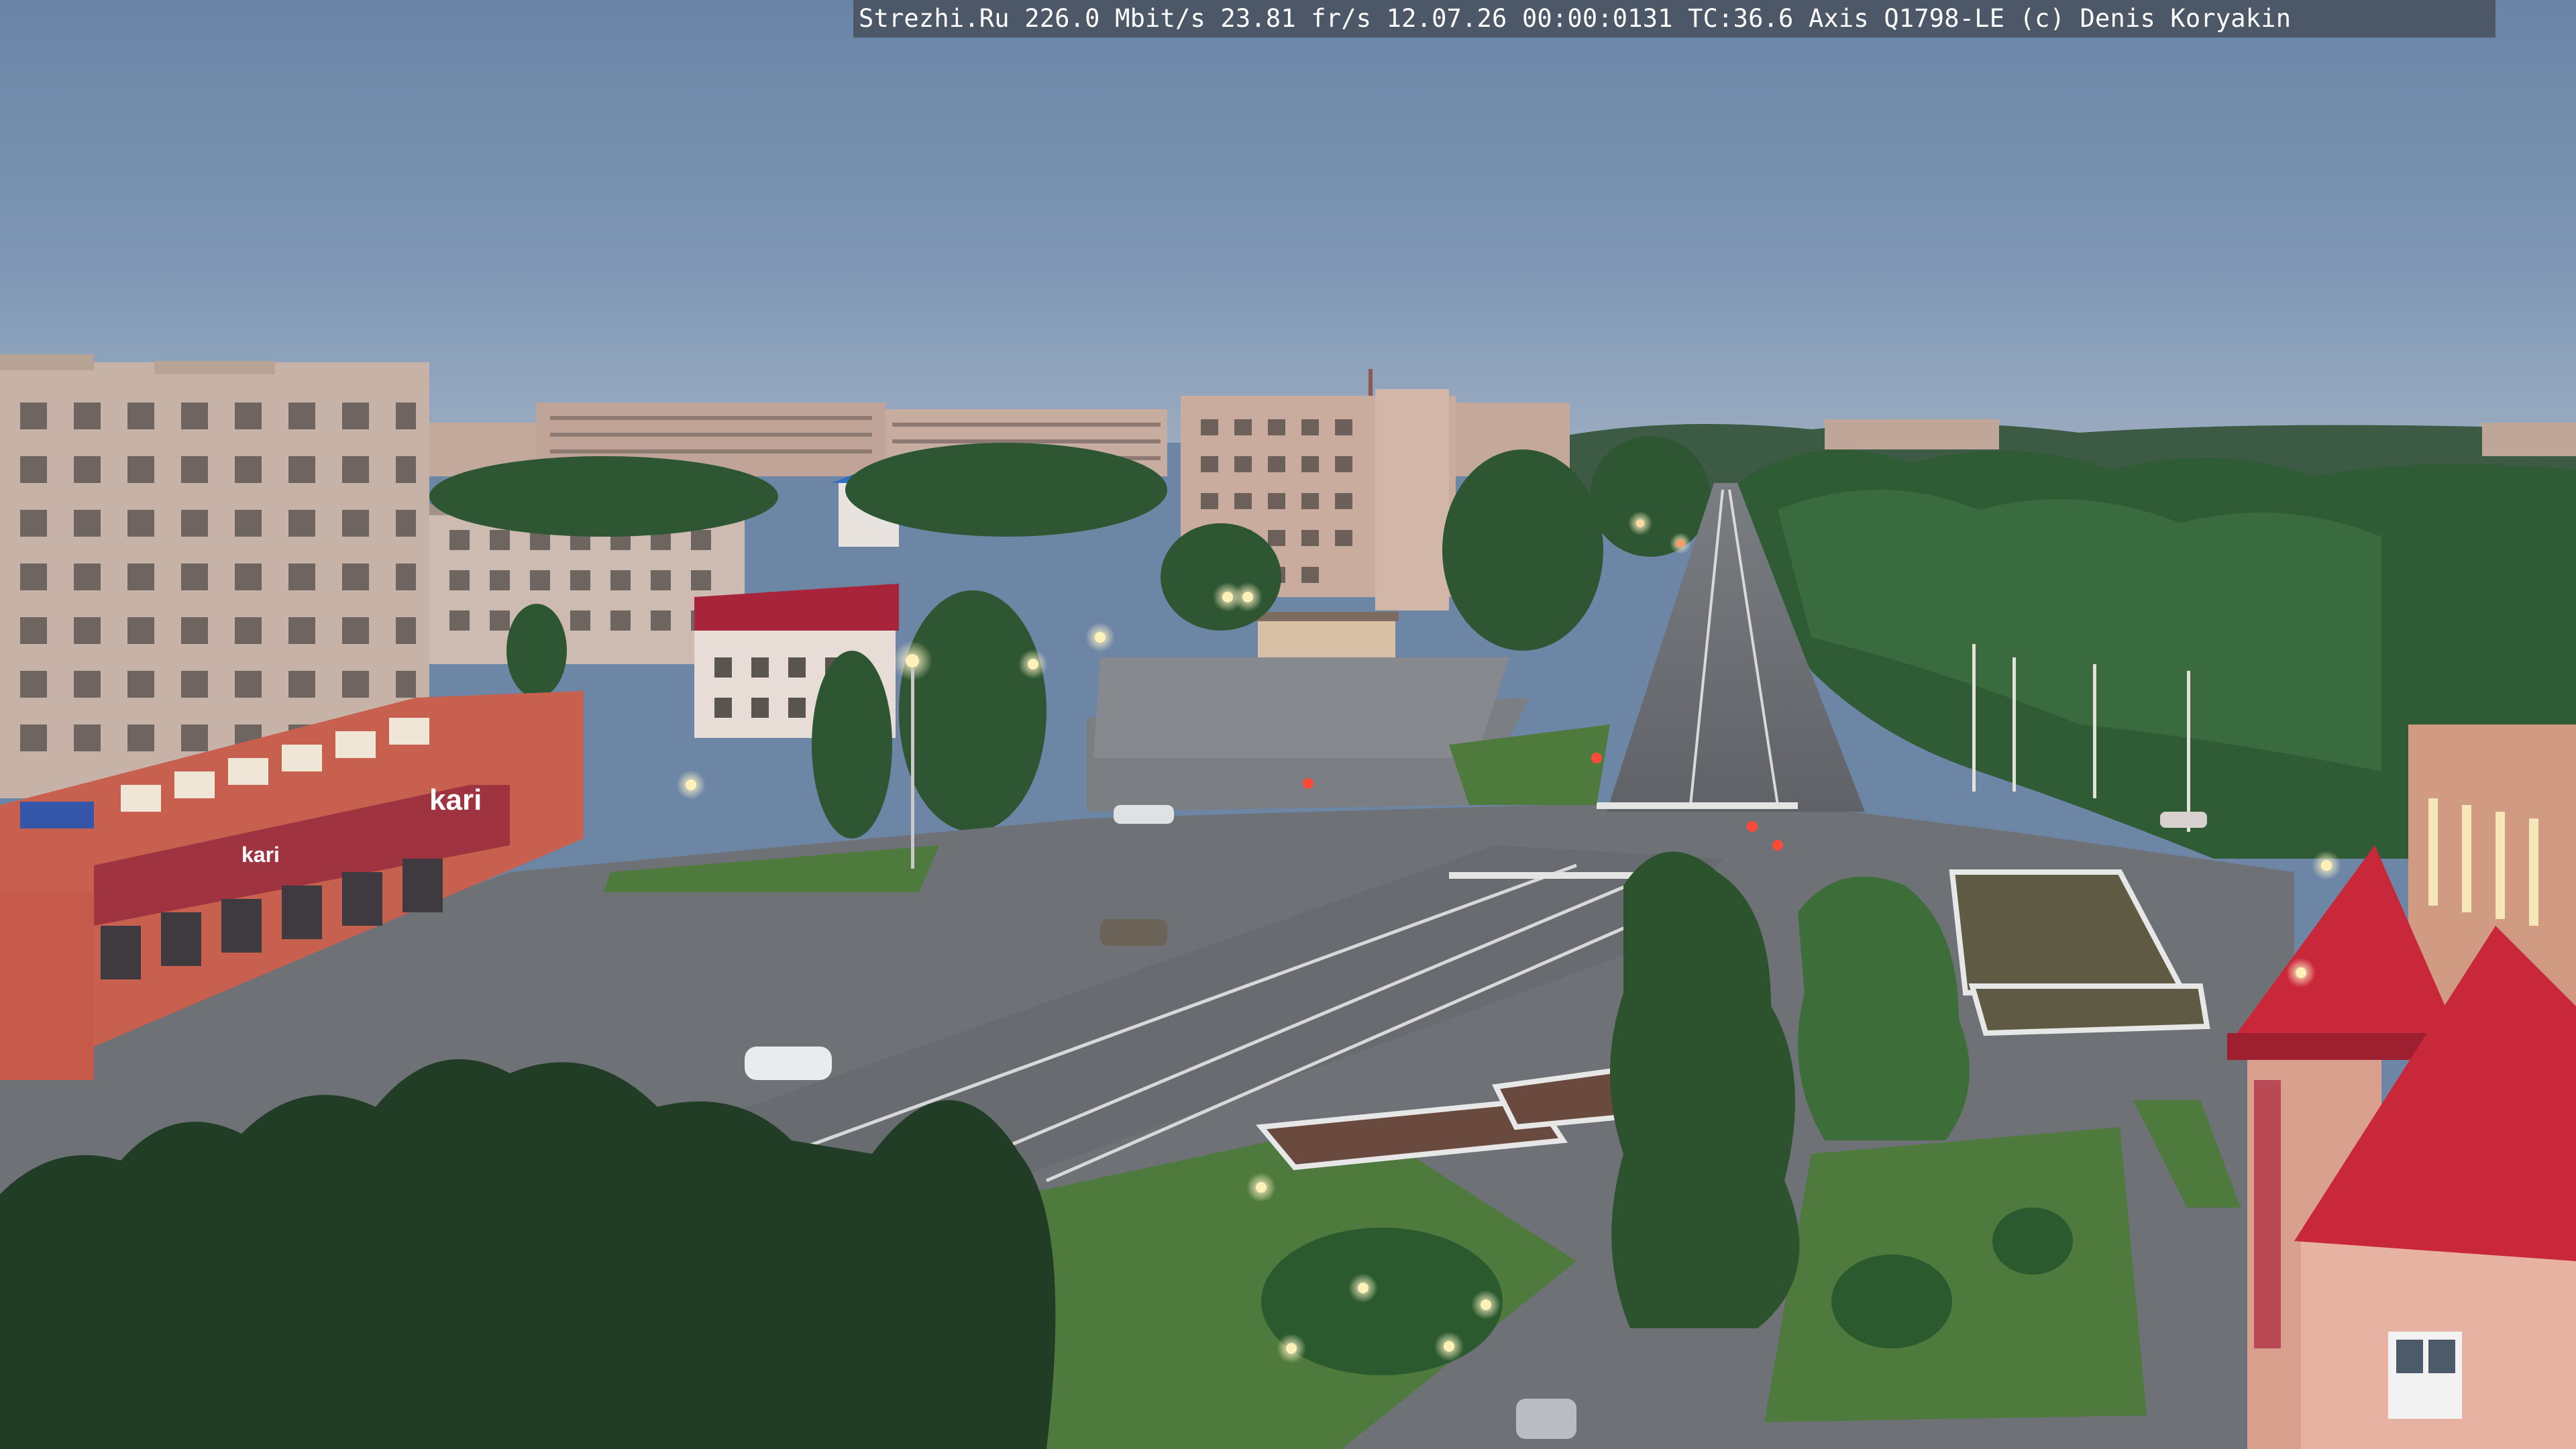 The height and width of the screenshot is (1449, 2576). Describe the element at coordinates (260, 855) in the screenshot. I see `store-sign-kari-small: kari` at that location.